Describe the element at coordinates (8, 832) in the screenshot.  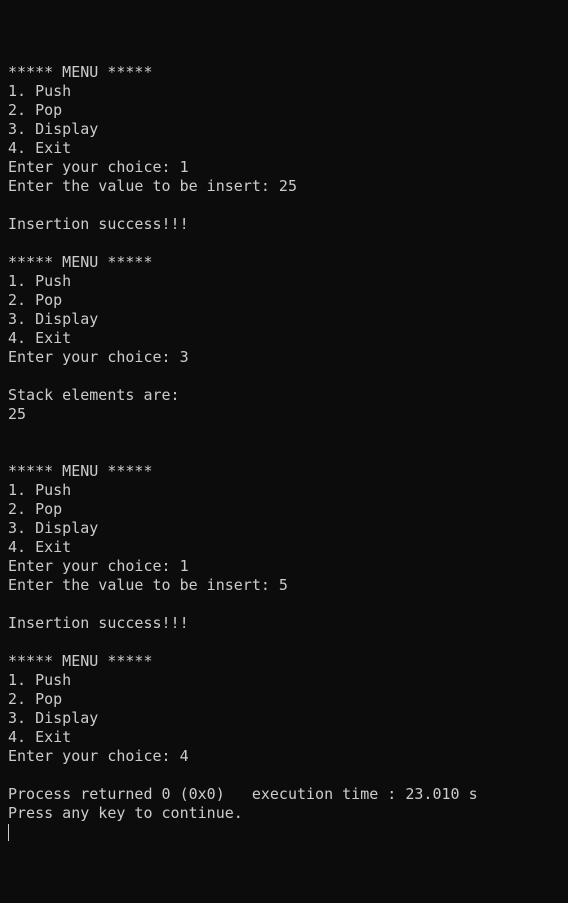
I see `text-cursor` at that location.